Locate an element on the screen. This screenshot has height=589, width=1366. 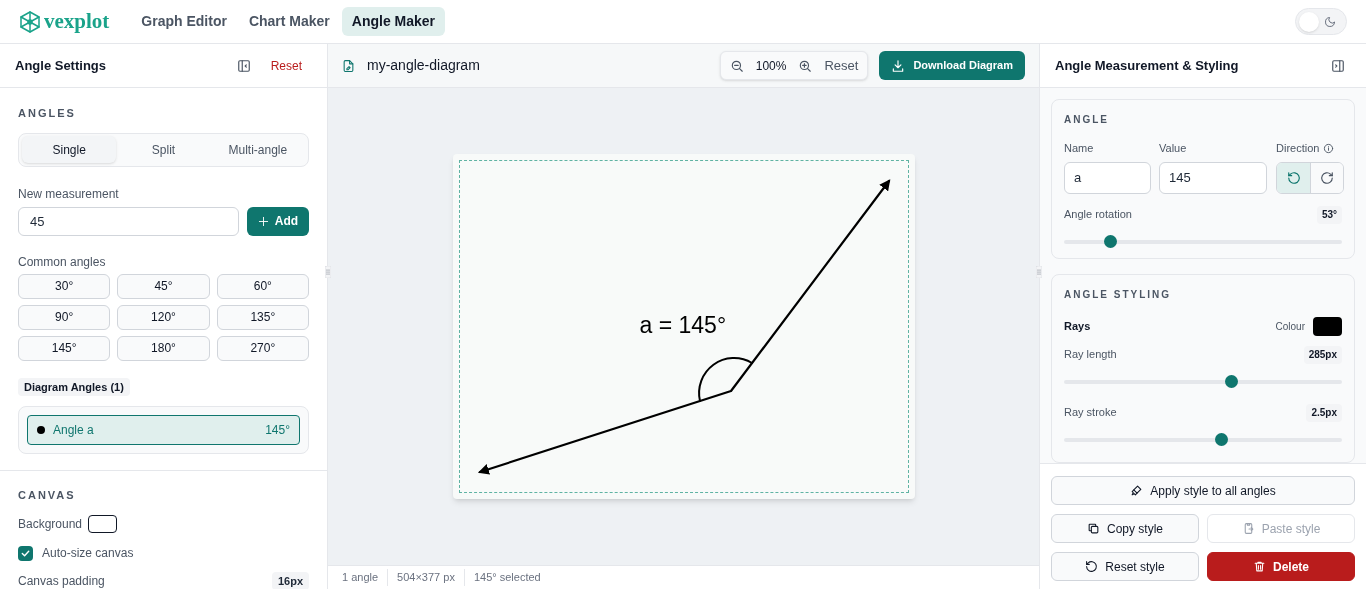
list-badge: Diagram Angles (1) is located at coordinates (74, 386).